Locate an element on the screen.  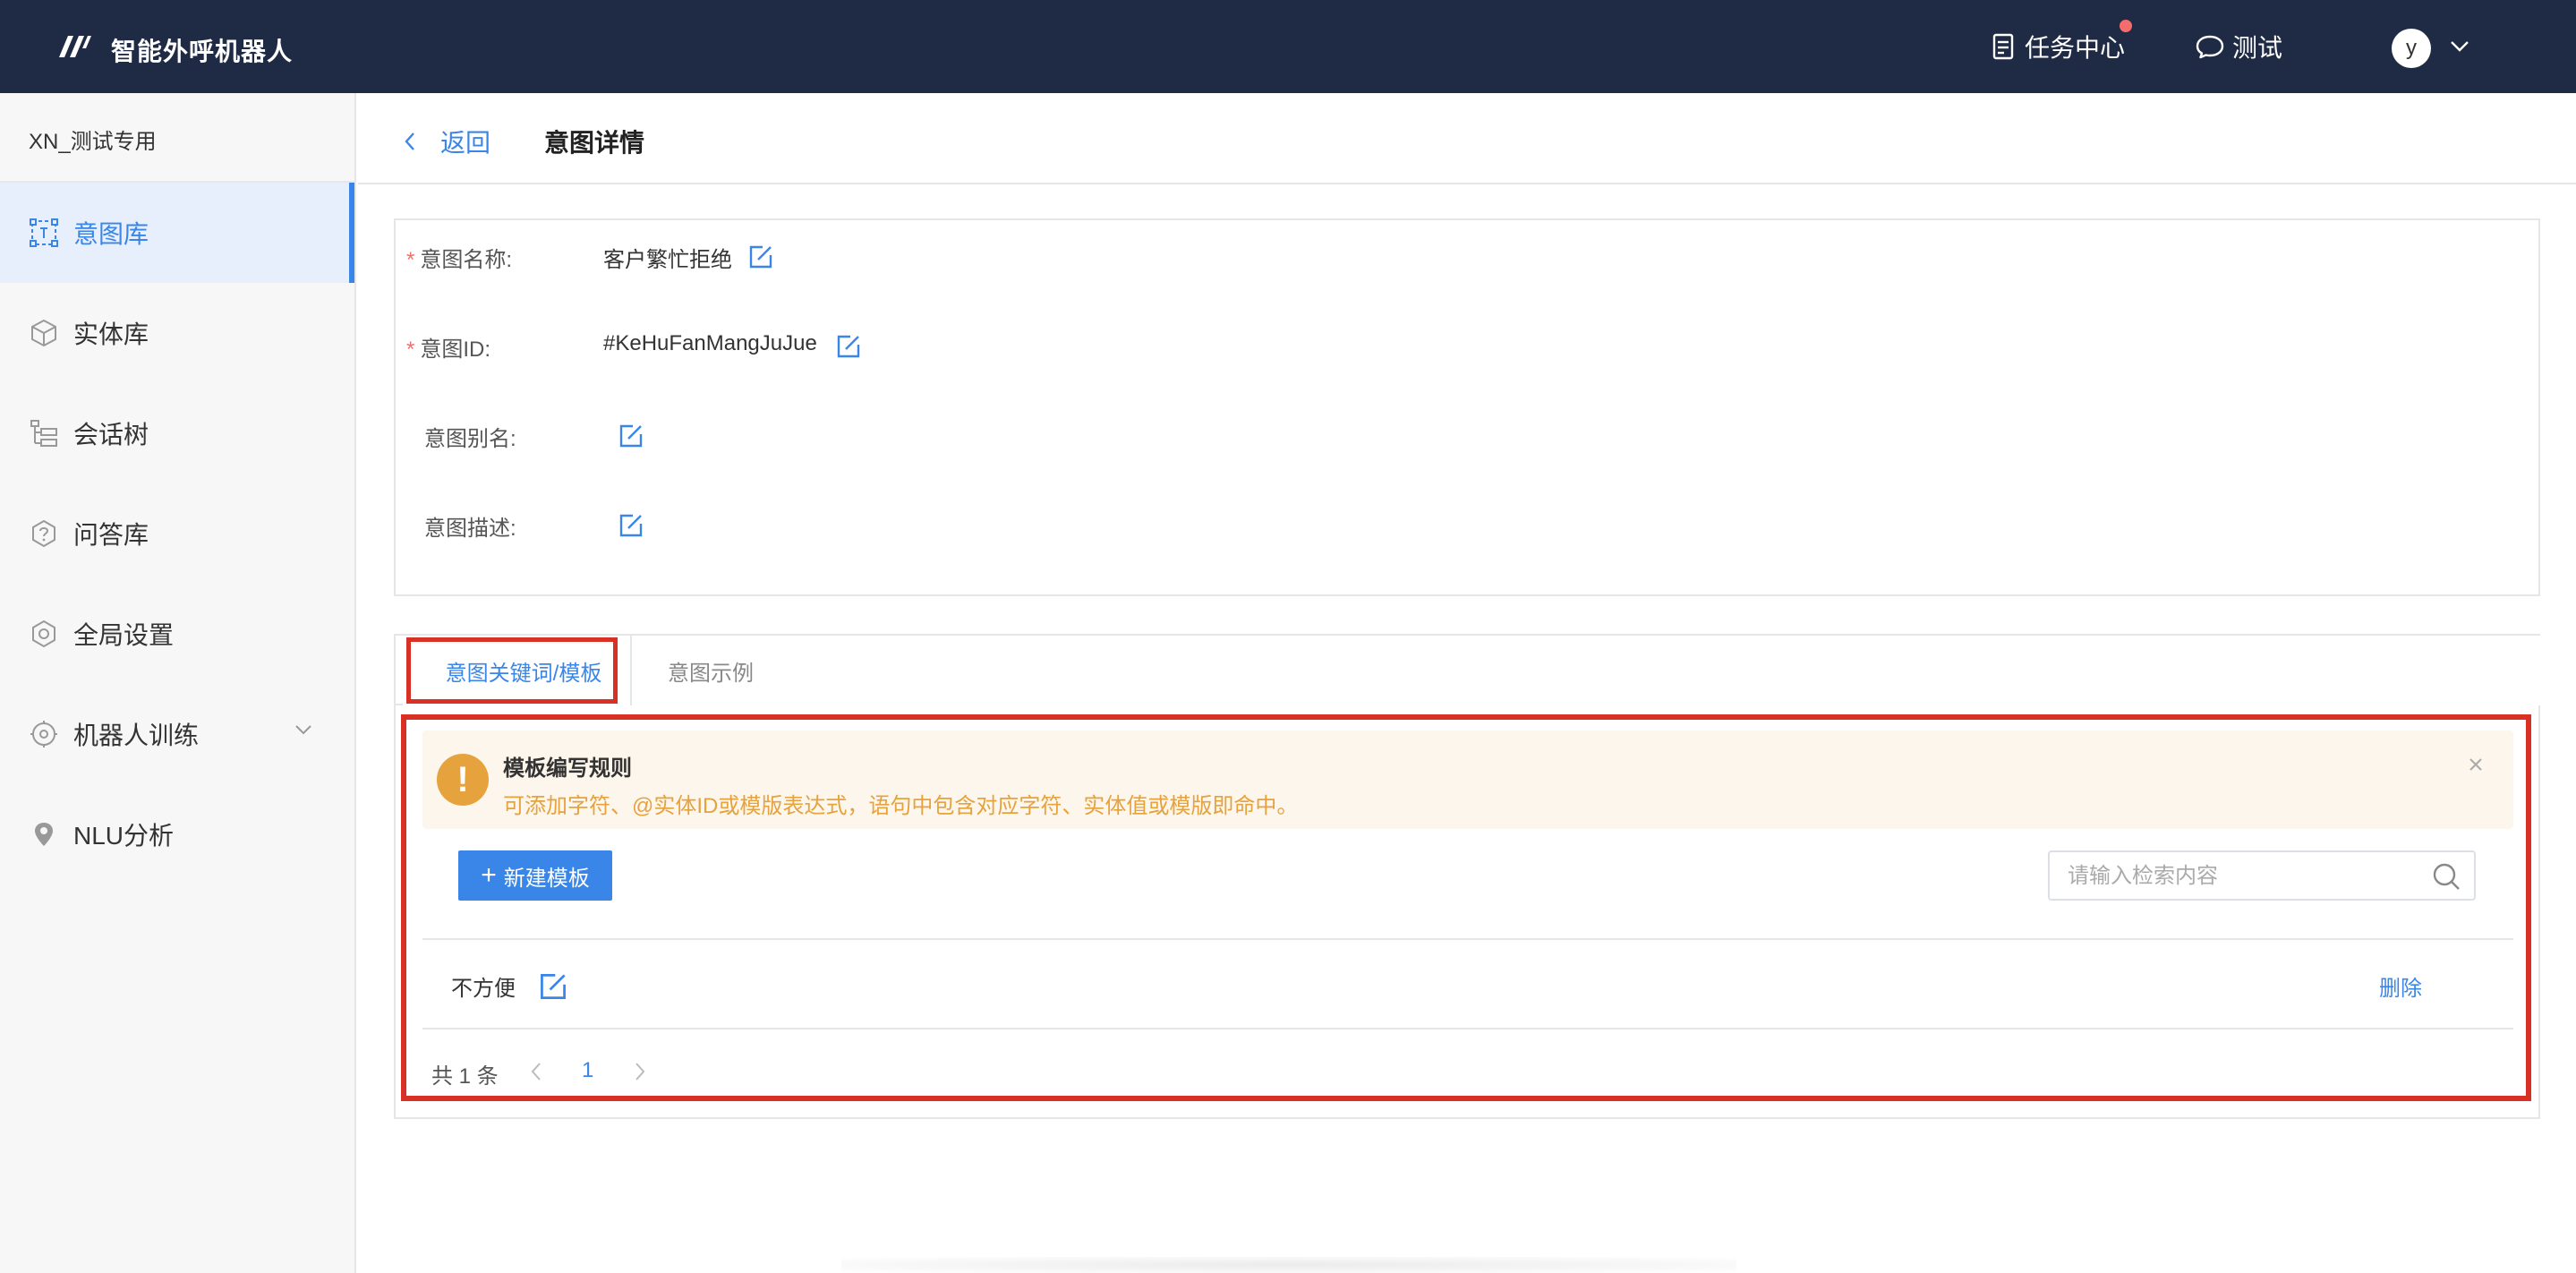
sidebar-item-qa-library: 问答库 is located at coordinates (177, 533).